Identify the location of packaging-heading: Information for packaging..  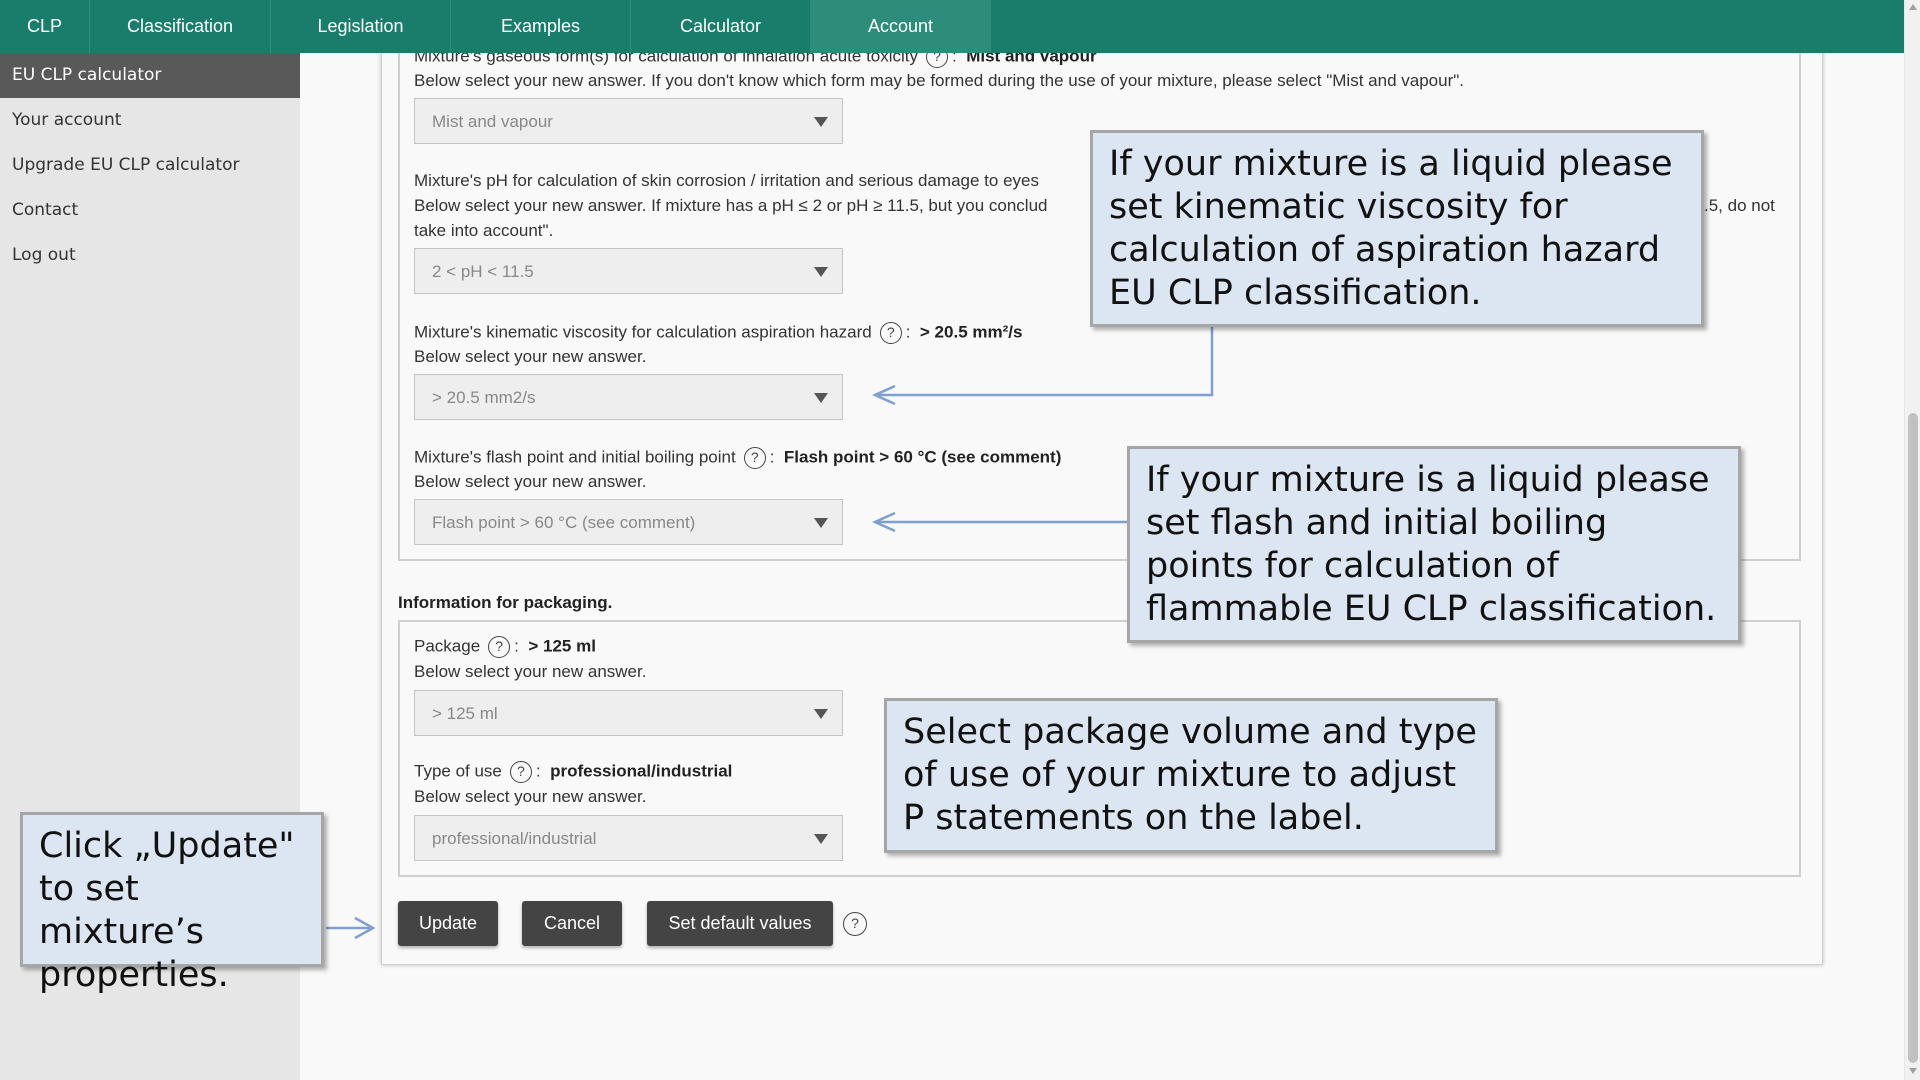
(505, 602).